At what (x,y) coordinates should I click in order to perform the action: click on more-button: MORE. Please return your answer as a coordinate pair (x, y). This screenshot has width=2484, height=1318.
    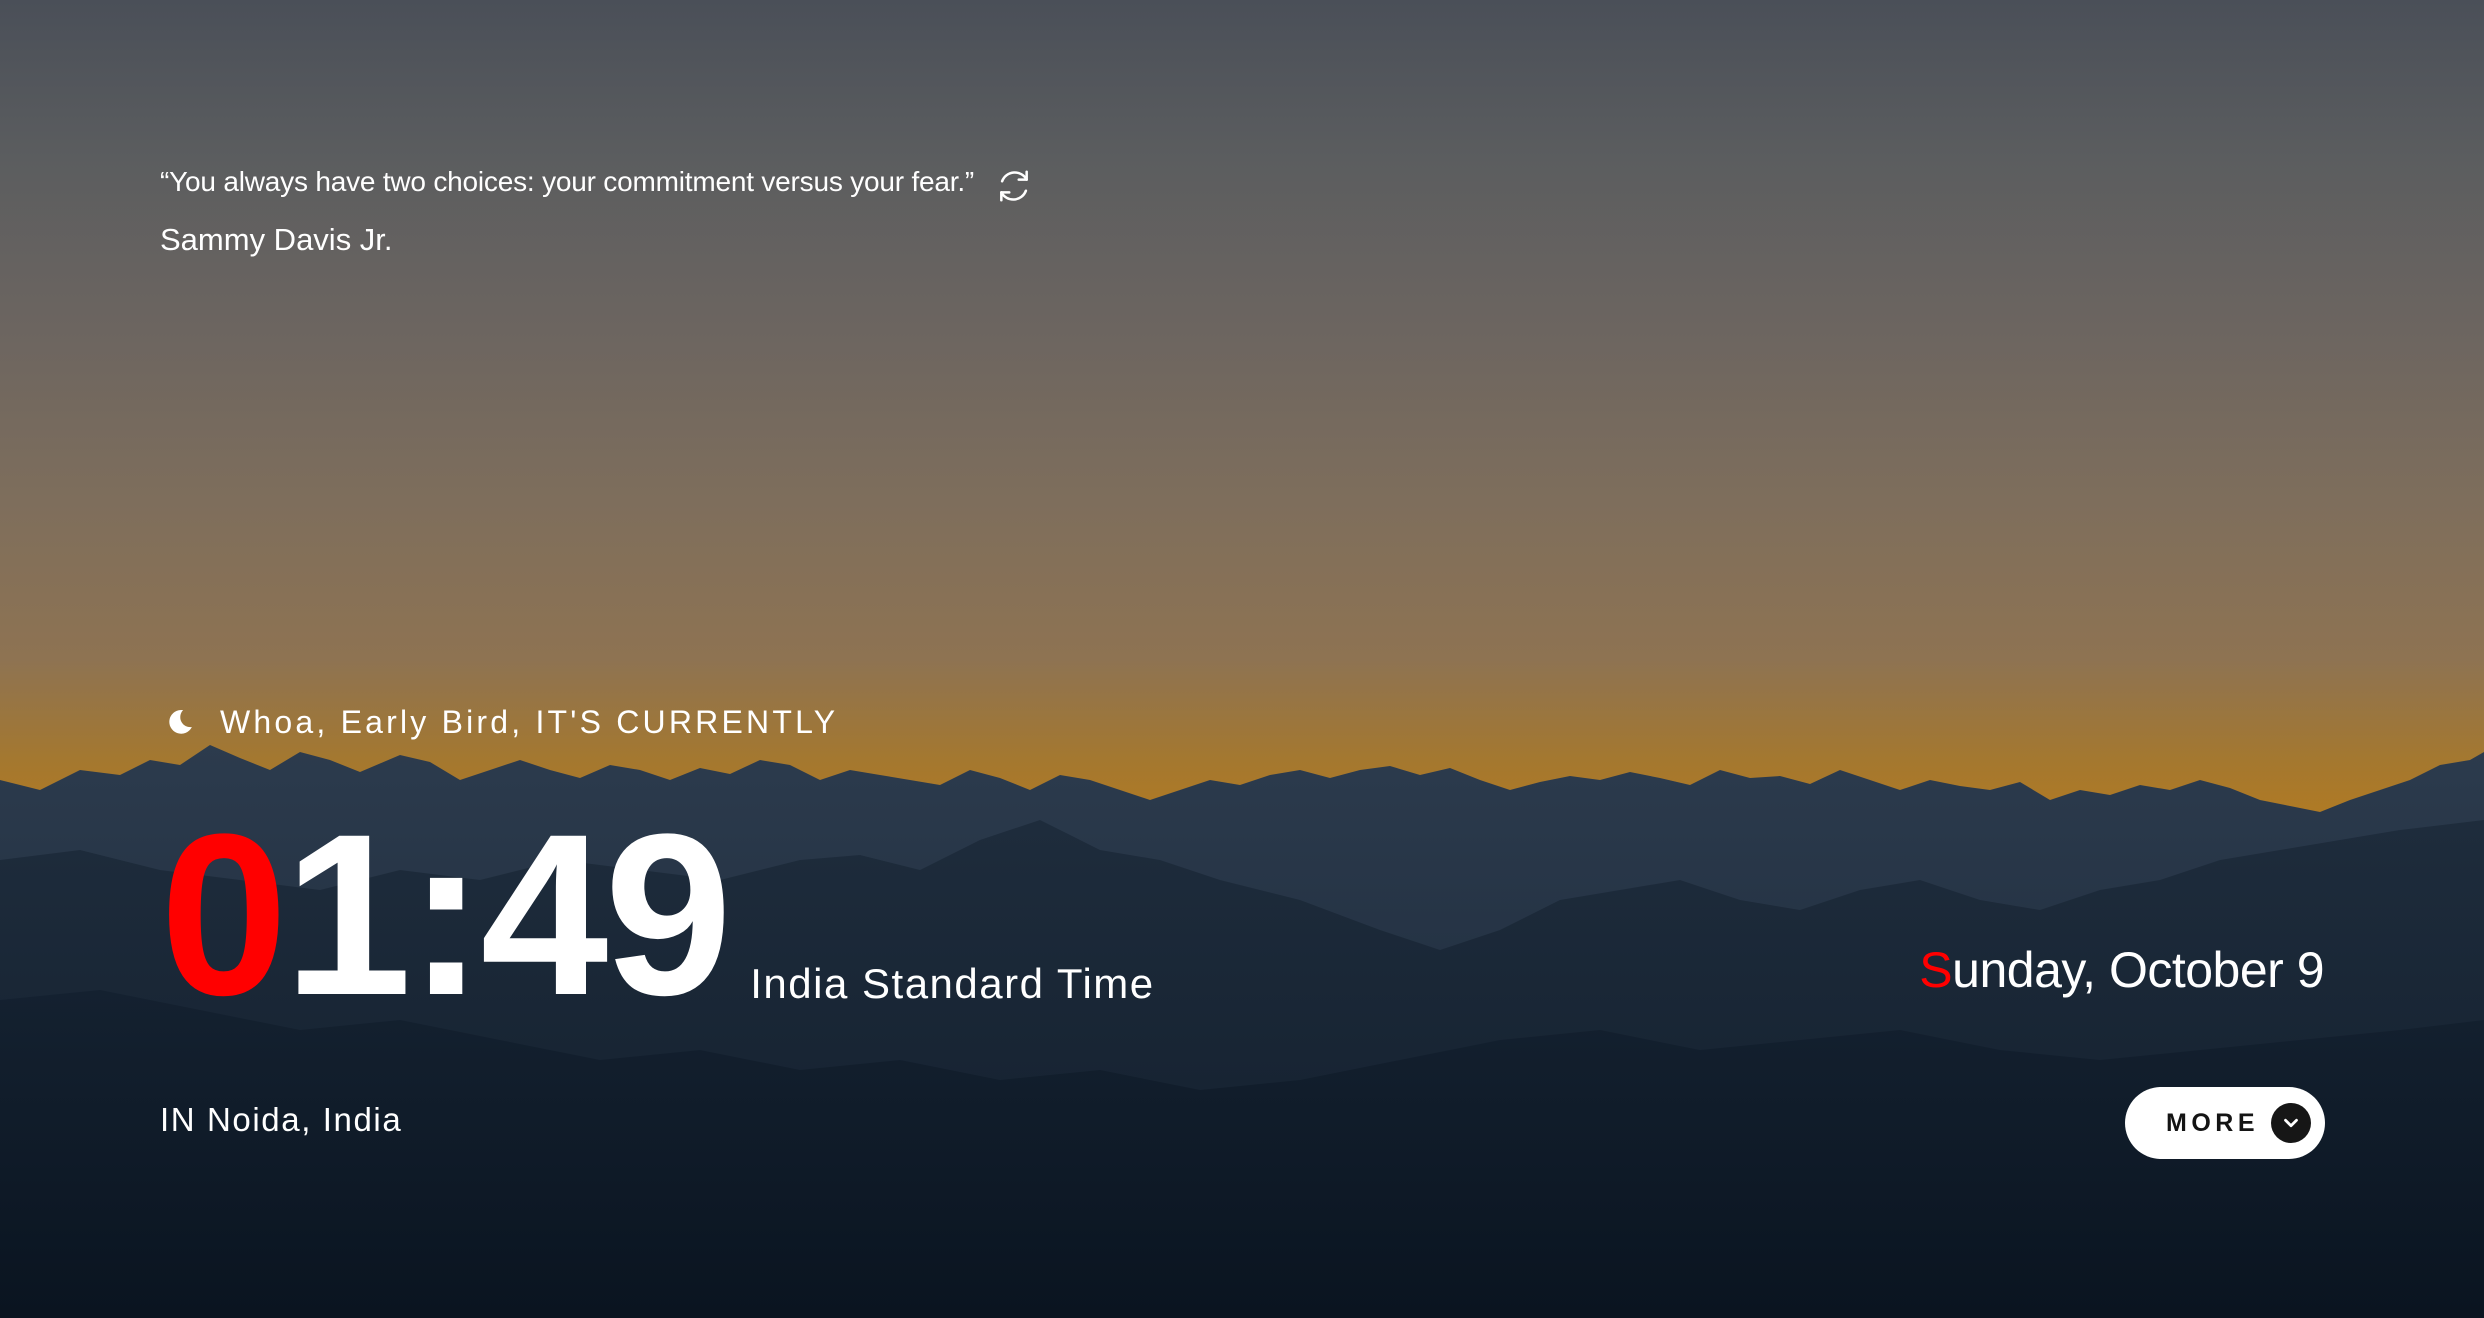
    Looking at the image, I should click on (2225, 1123).